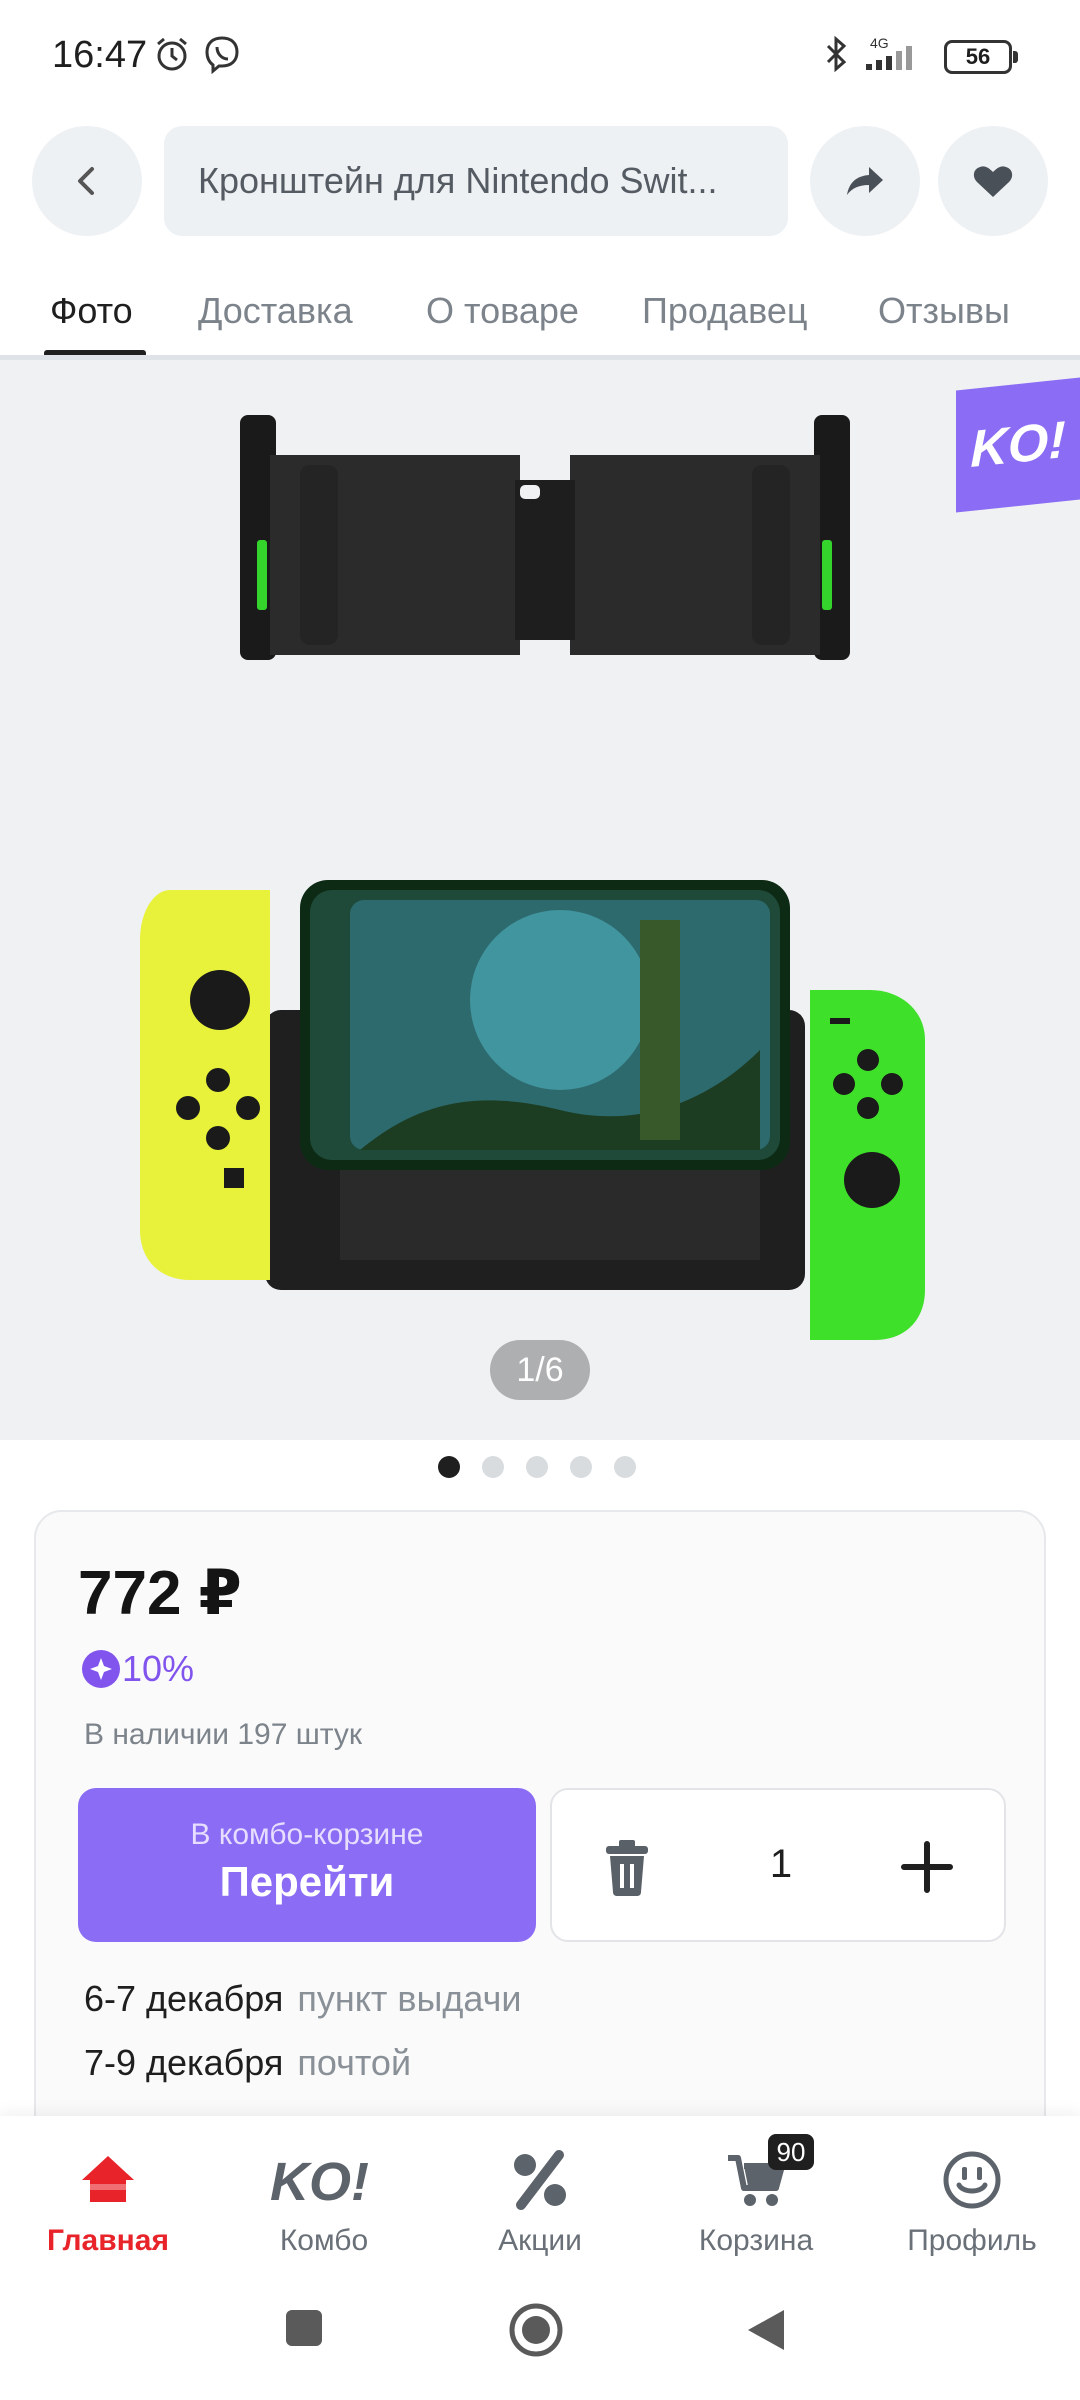 The width and height of the screenshot is (1080, 2400). What do you see at coordinates (837, 56) in the screenshot?
I see `bluetooth-icon` at bounding box center [837, 56].